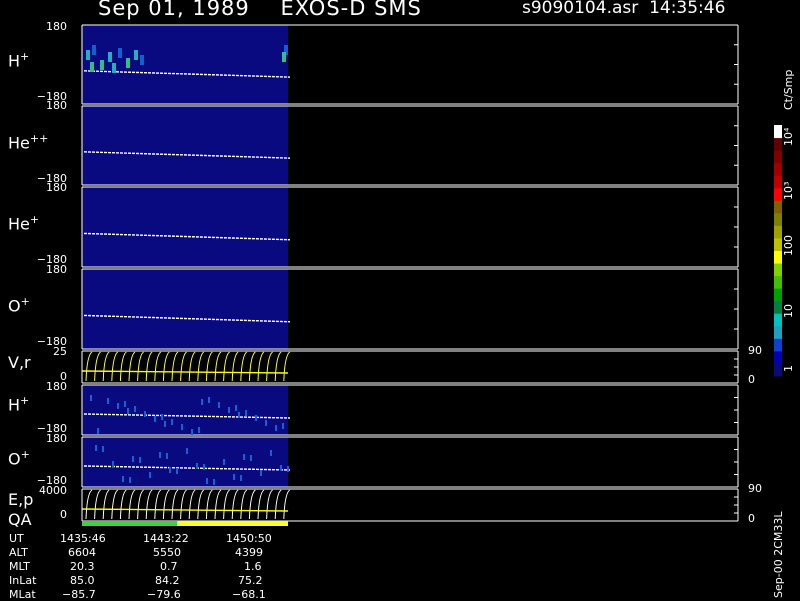 This screenshot has height=601, width=800. I want to click on orbit-value: 6604, so click(82, 552).